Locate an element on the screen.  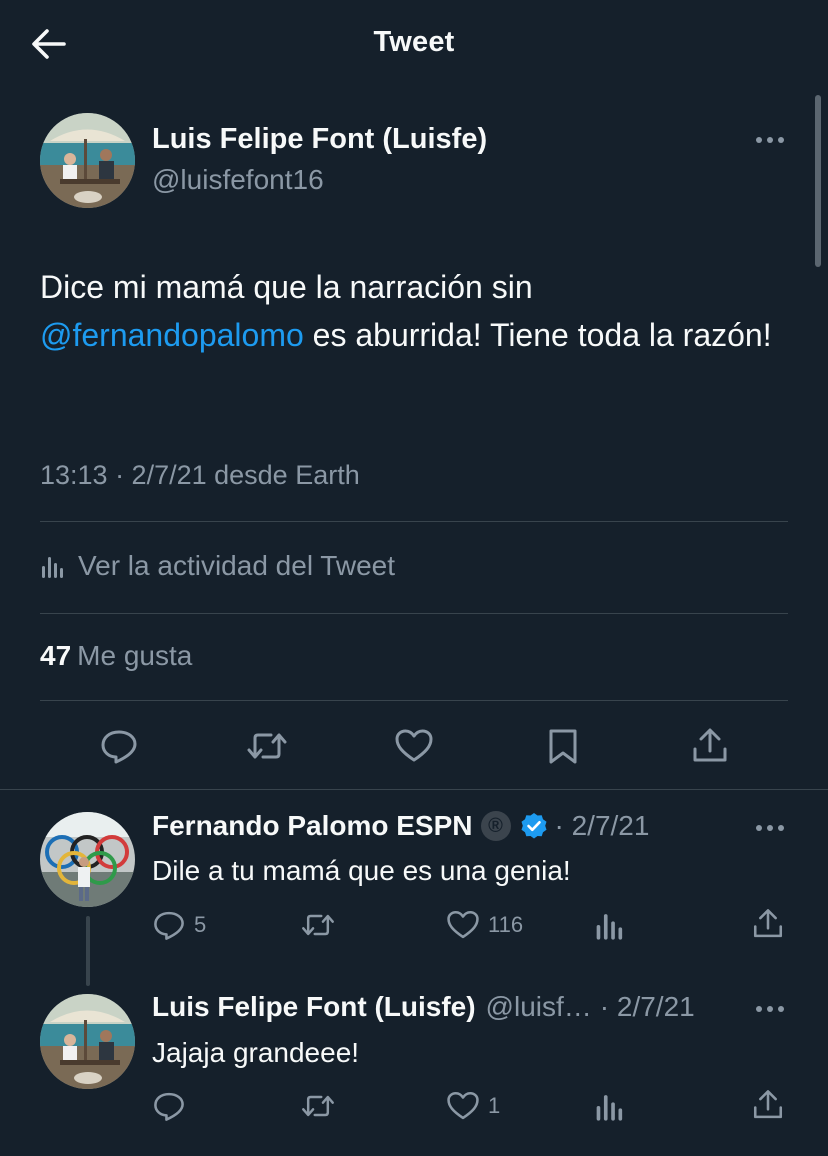
reply-header: Fernando Palomo ESPN ® · 2/7/21 is located at coordinates (400, 826).